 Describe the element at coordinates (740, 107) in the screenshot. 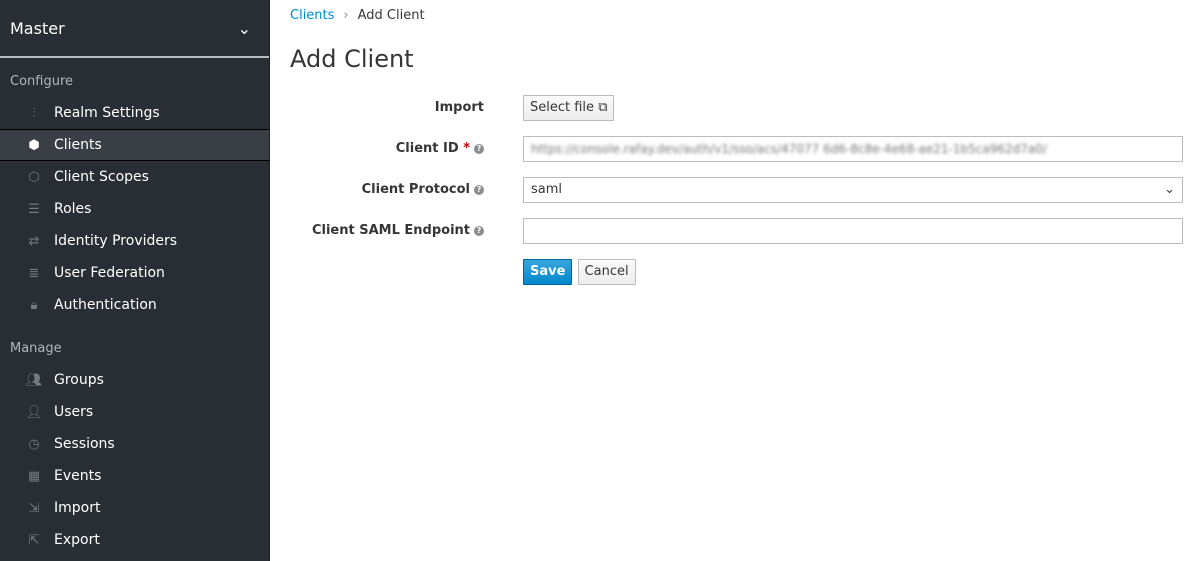

I see `import-row: Import Select file ⧉` at that location.